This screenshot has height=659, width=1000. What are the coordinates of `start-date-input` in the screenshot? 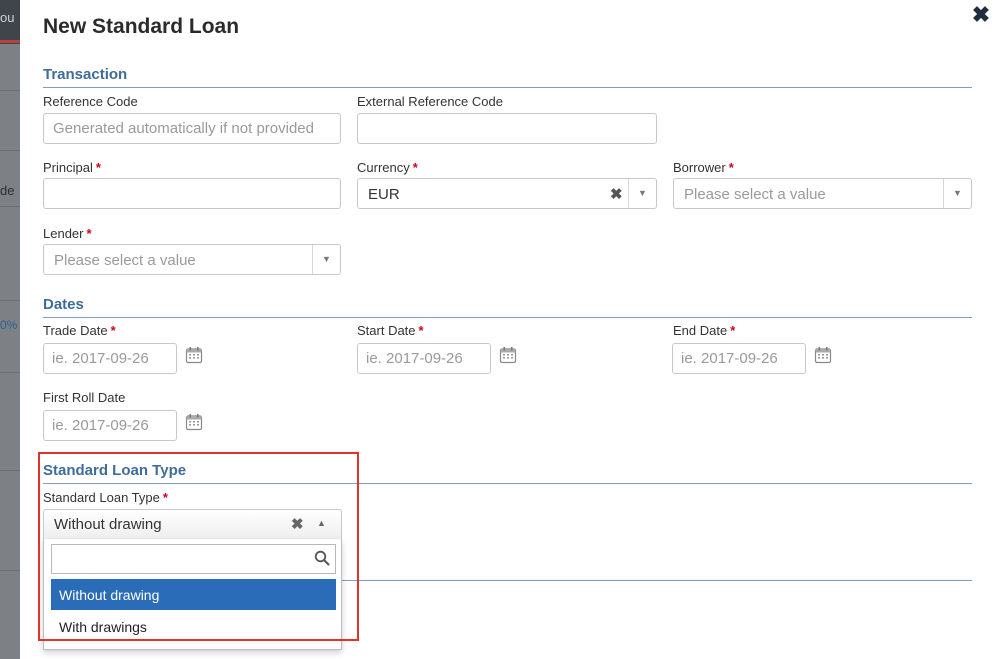 It's located at (424, 358).